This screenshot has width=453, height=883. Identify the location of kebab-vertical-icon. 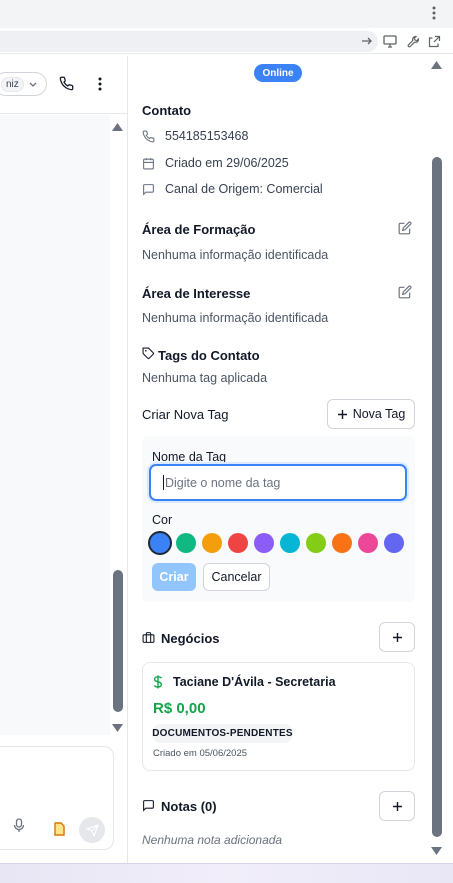
(434, 13).